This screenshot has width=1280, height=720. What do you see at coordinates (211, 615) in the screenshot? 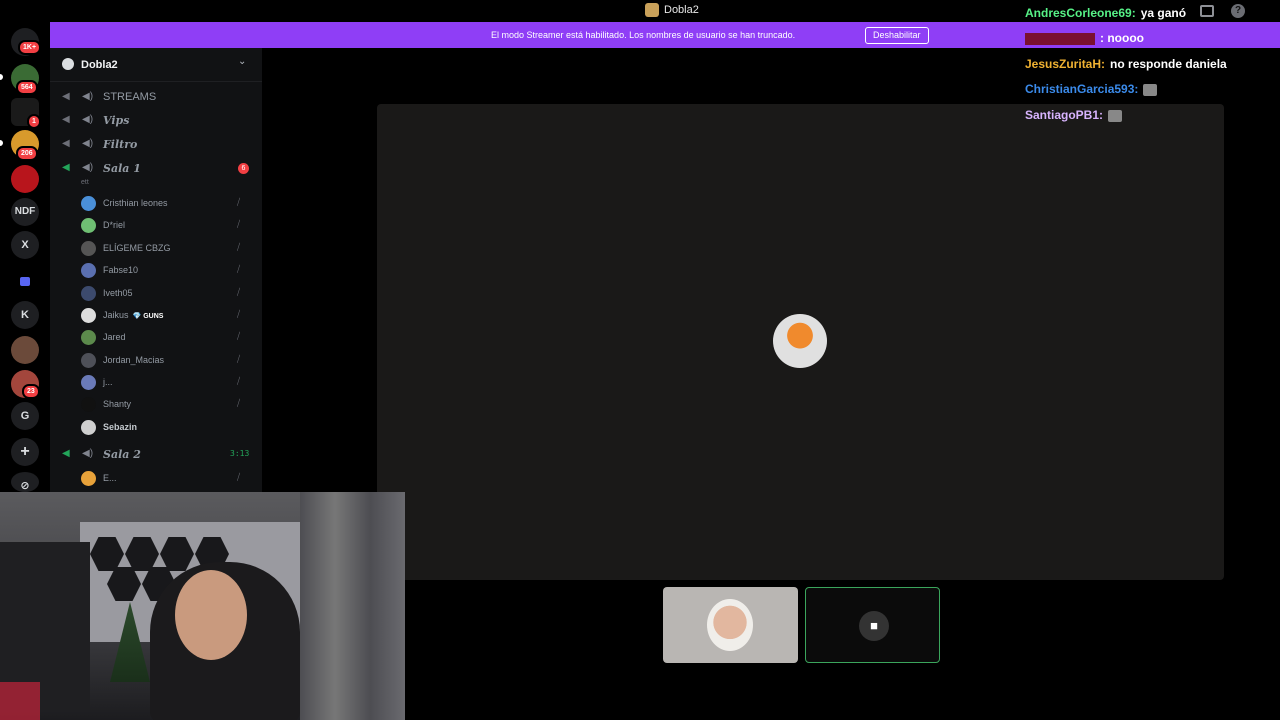
I see `streamer-head` at bounding box center [211, 615].